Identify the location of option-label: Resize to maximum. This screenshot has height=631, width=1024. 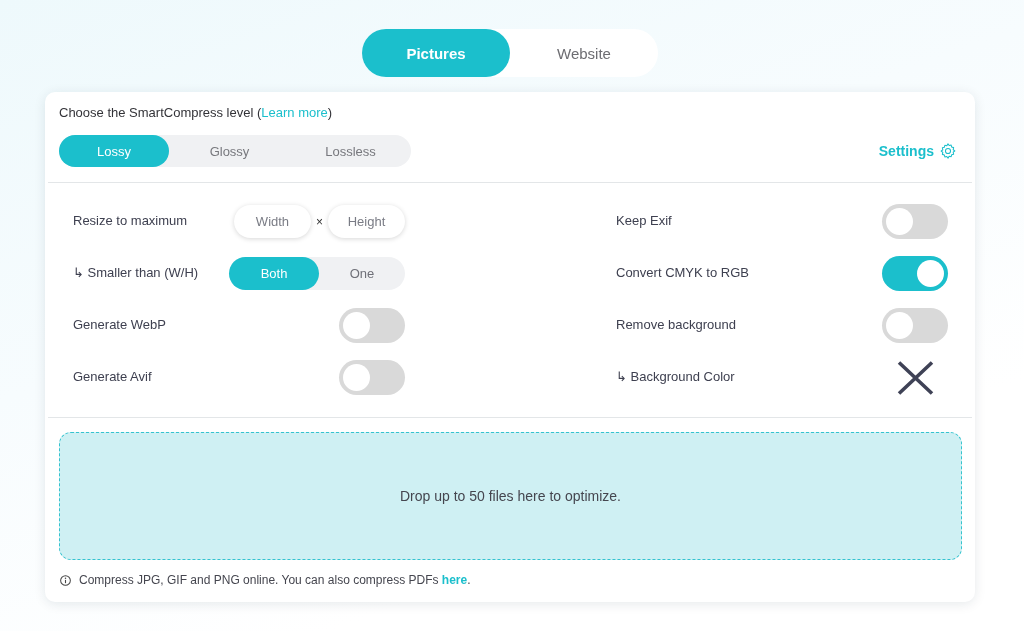
(130, 220).